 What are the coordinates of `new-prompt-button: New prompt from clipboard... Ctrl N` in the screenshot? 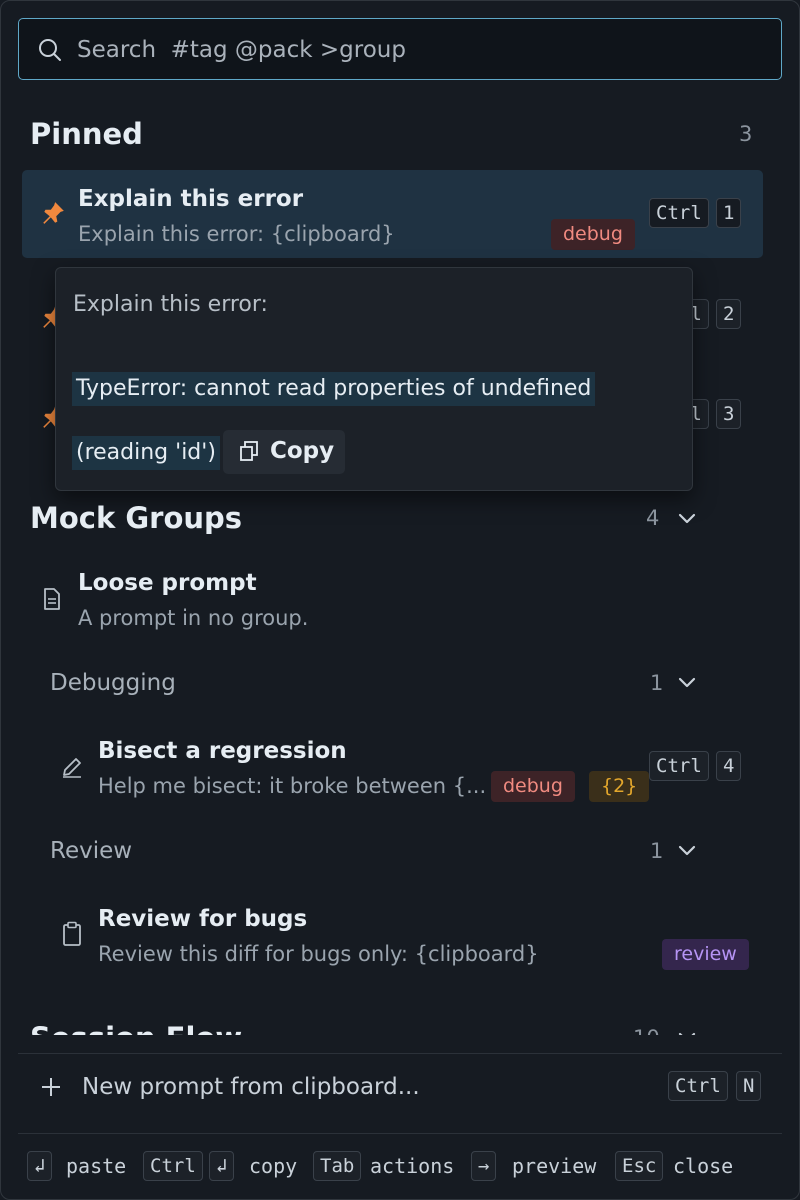 It's located at (400, 1089).